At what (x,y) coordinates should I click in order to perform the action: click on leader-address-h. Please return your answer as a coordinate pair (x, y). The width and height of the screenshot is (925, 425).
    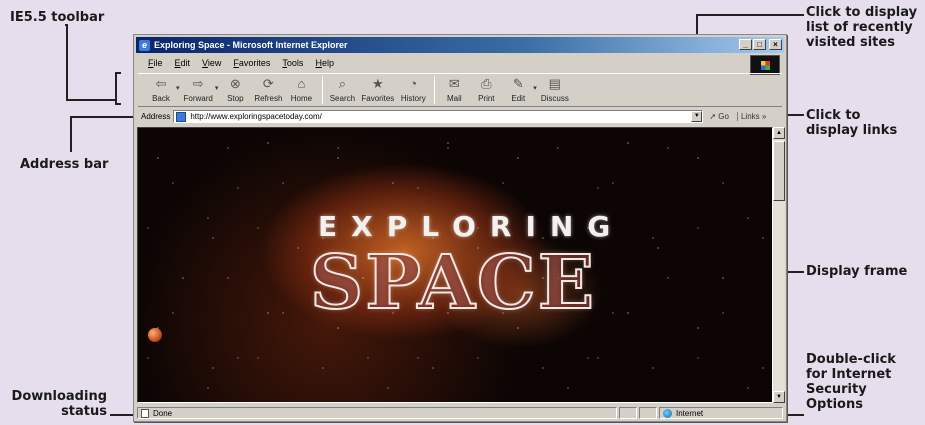
    Looking at the image, I should click on (104, 117).